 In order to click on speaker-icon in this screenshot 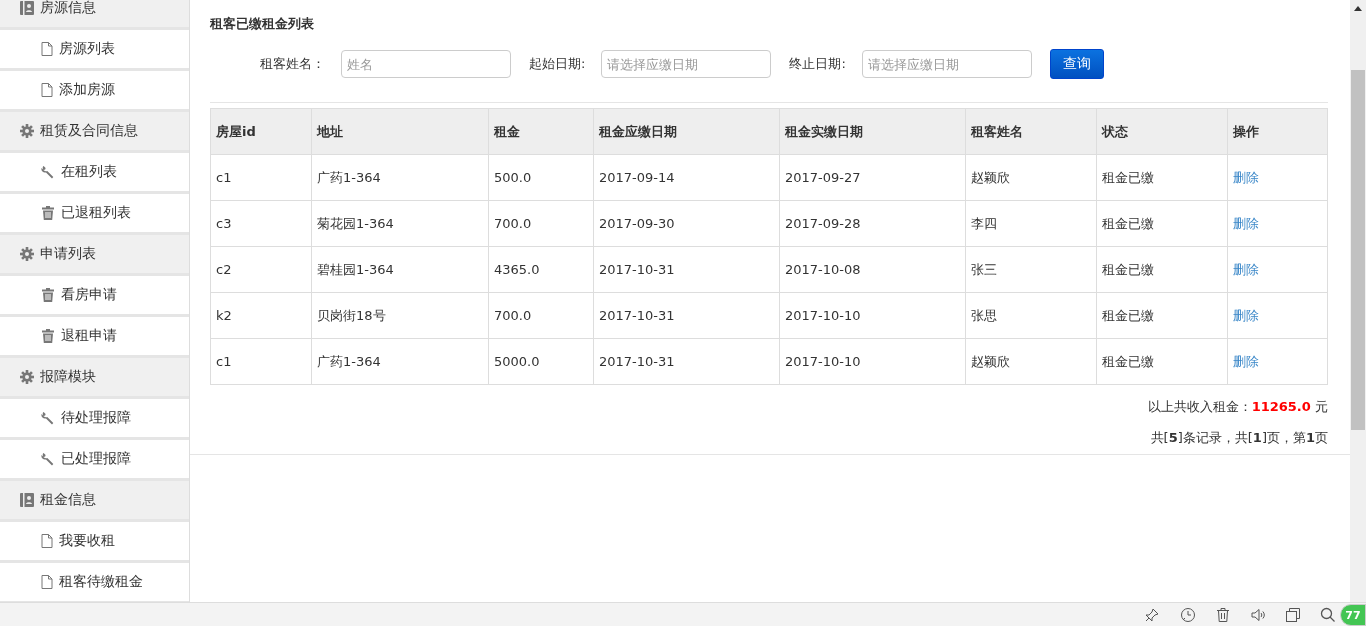, I will do `click(1258, 615)`.